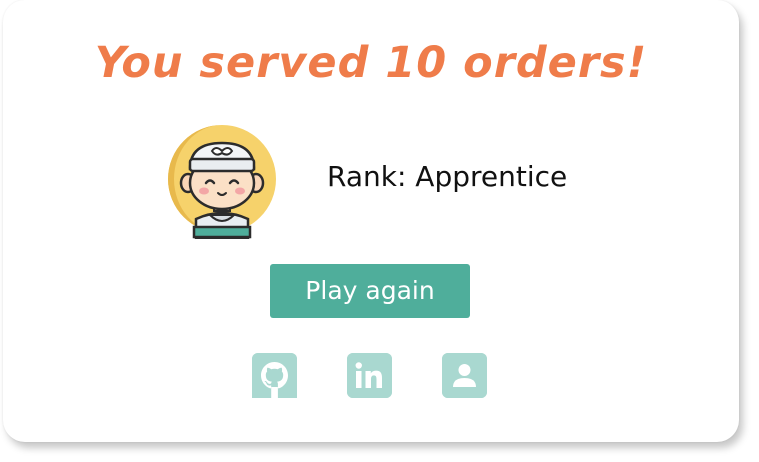 The width and height of the screenshot is (759, 462). I want to click on github-link, so click(274, 375).